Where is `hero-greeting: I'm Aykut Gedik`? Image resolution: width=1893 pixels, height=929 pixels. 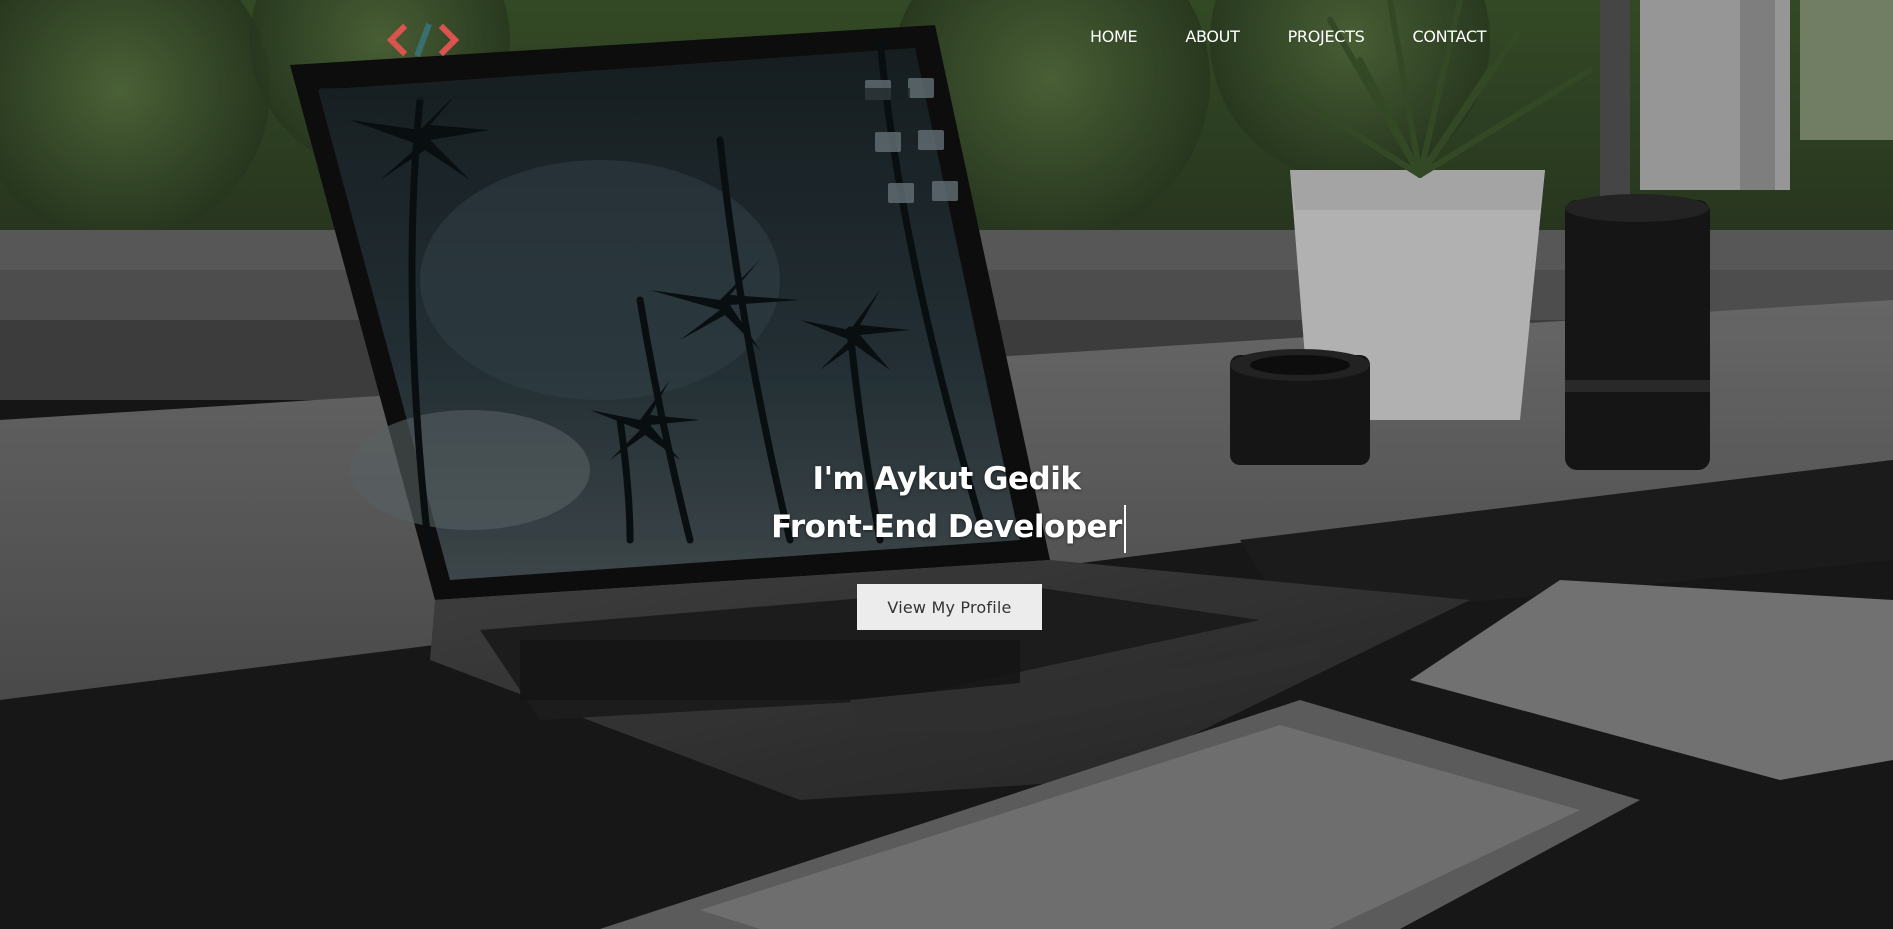
hero-greeting: I'm Aykut Gedik is located at coordinates (946, 479).